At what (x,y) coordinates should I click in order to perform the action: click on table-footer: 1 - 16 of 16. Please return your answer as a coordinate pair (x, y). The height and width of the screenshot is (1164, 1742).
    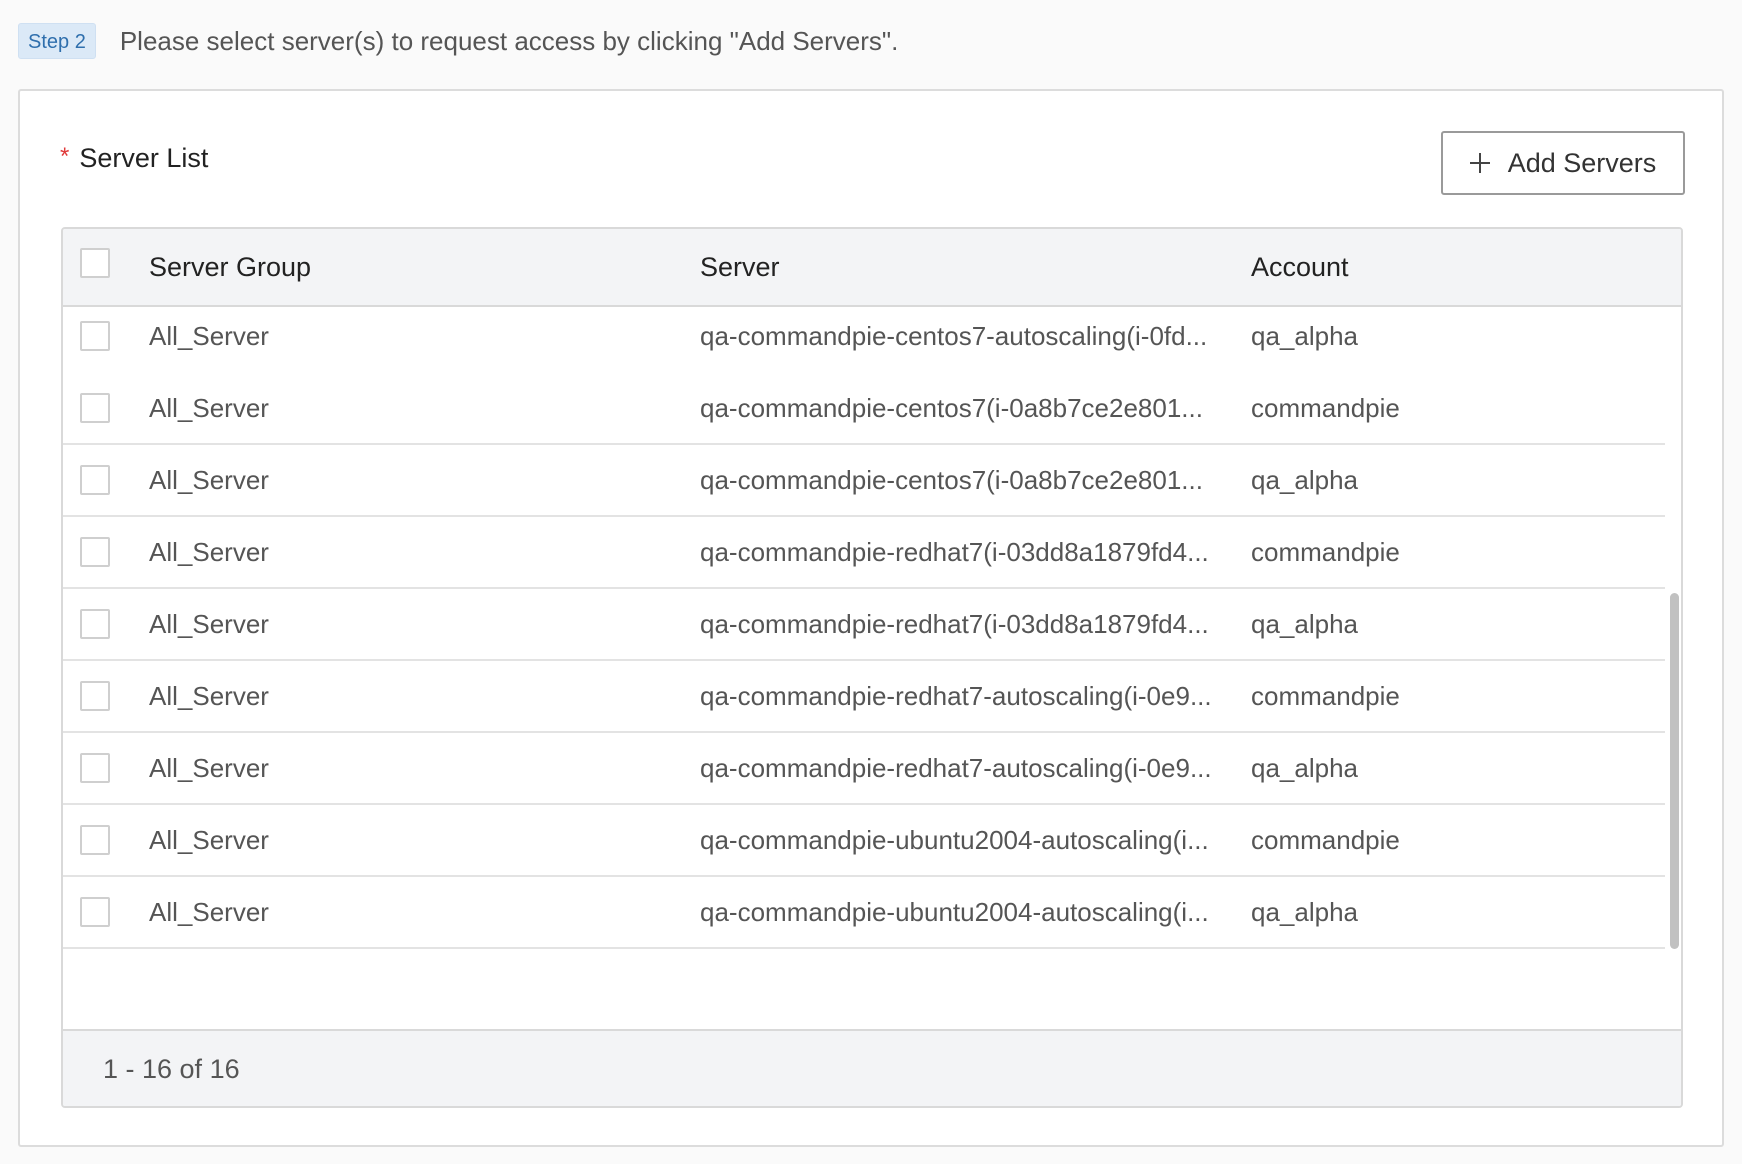
    Looking at the image, I should click on (872, 1067).